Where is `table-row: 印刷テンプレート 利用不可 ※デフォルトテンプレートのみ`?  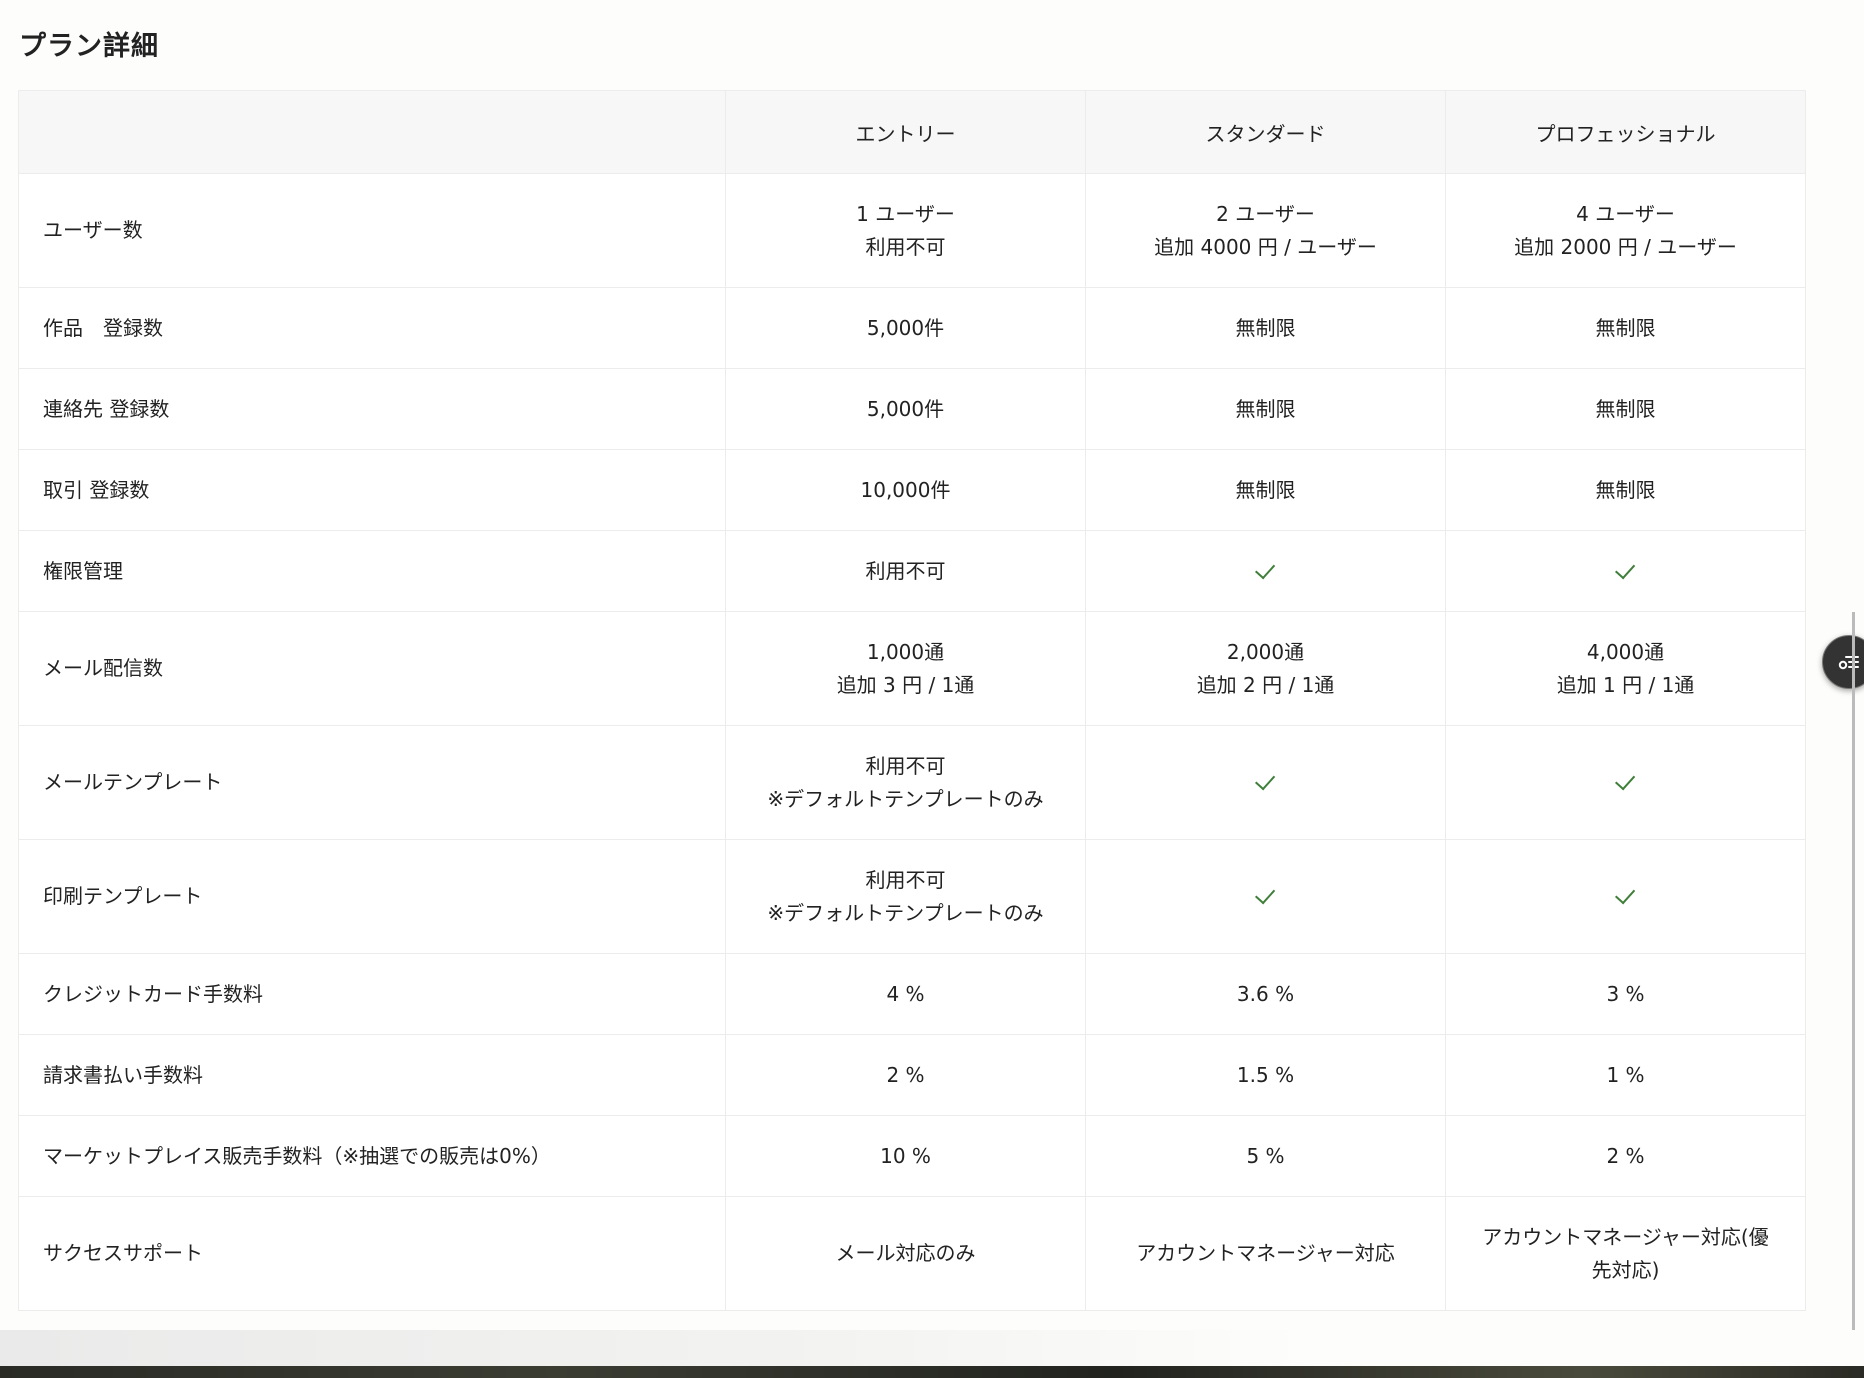
table-row: 印刷テンプレート 利用不可 ※デフォルトテンプレートのみ is located at coordinates (912, 896).